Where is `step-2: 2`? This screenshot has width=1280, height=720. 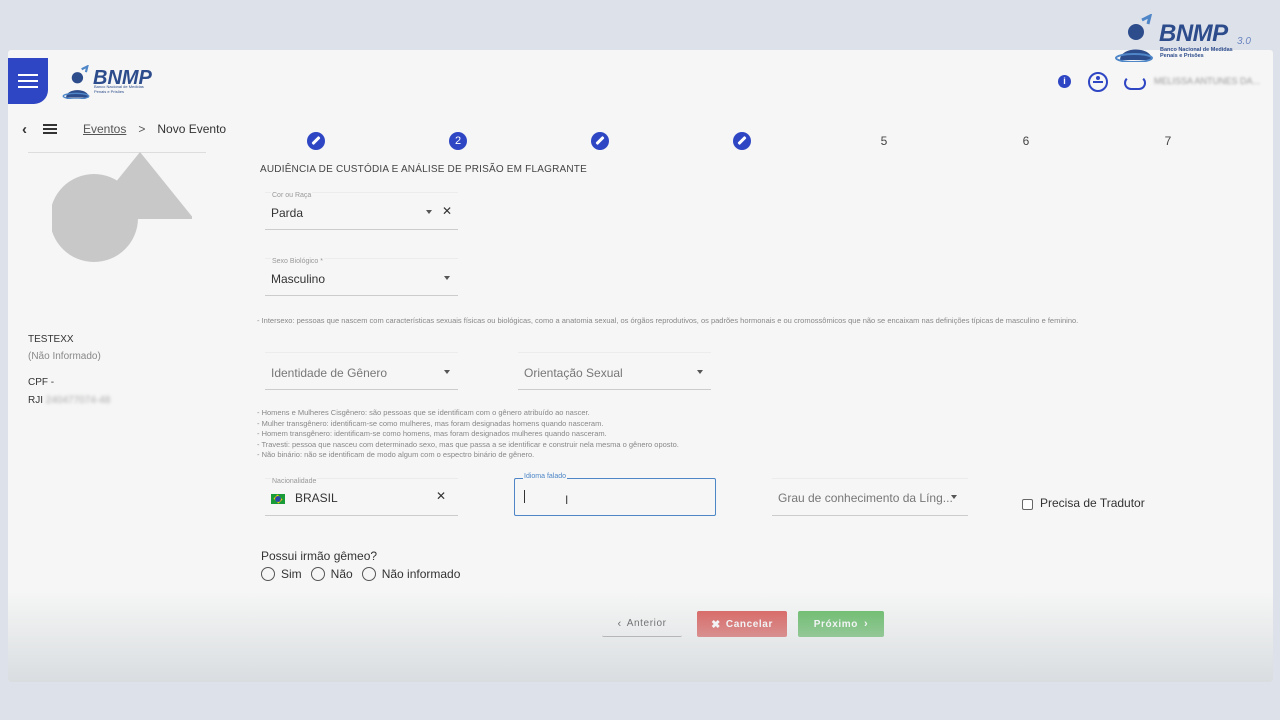
step-2: 2 is located at coordinates (458, 141).